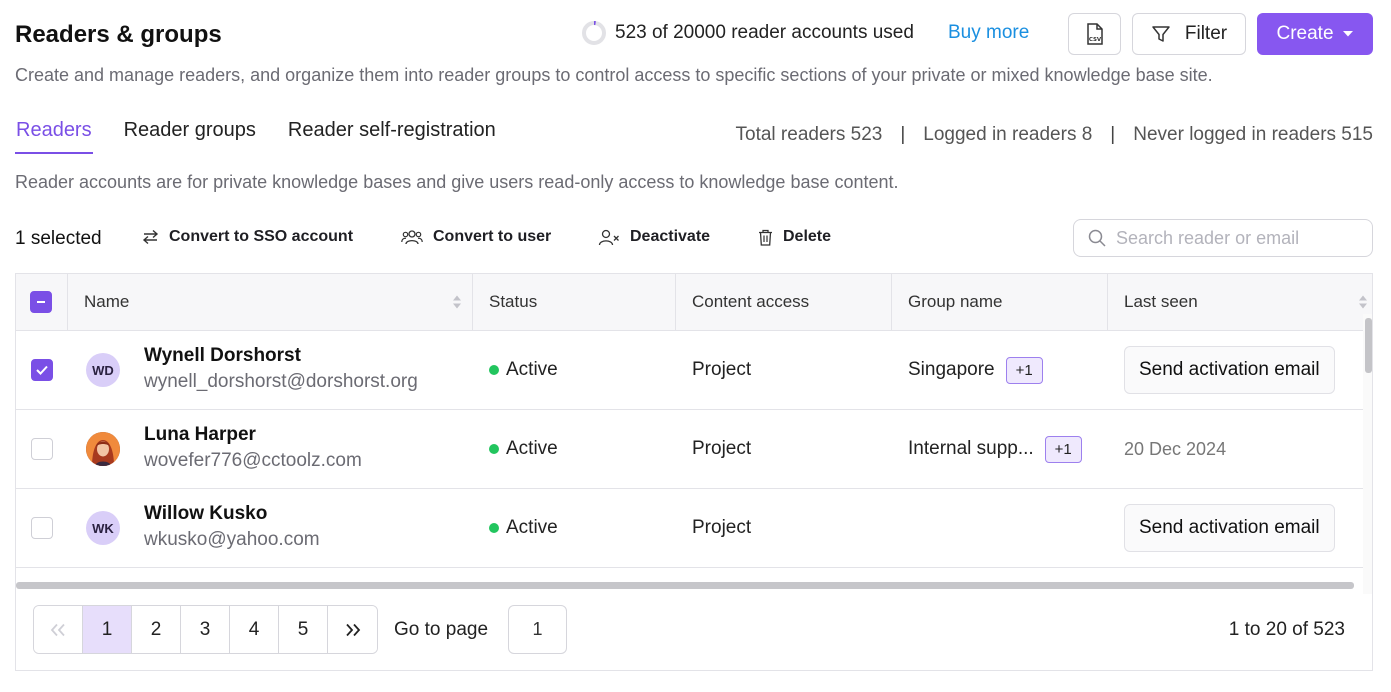  Describe the element at coordinates (794, 237) in the screenshot. I see `delete-button: Delete` at that location.